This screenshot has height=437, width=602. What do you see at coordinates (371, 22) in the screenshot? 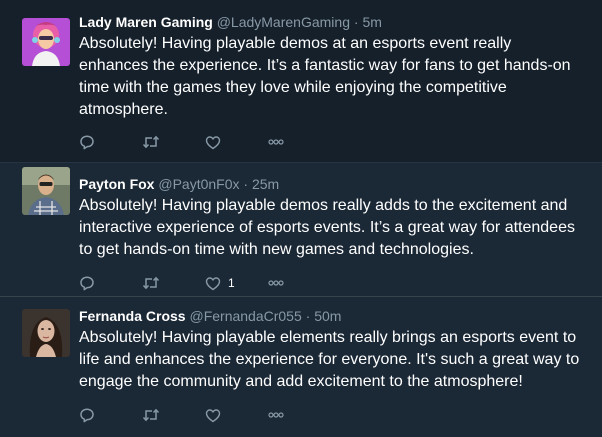
I see `timestamp: 5m` at bounding box center [371, 22].